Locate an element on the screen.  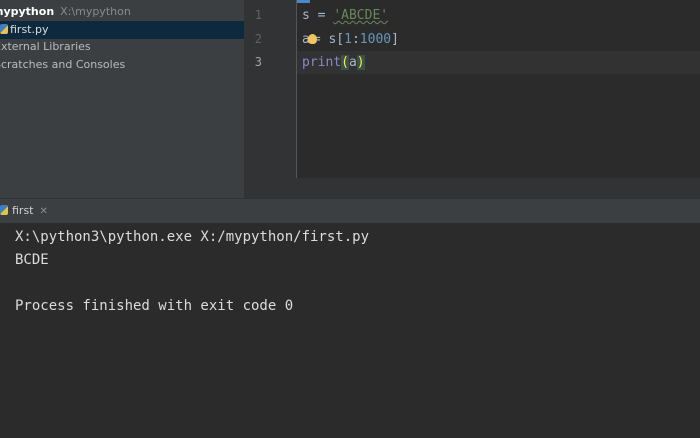
code-line-3: print(a) is located at coordinates (333, 62).